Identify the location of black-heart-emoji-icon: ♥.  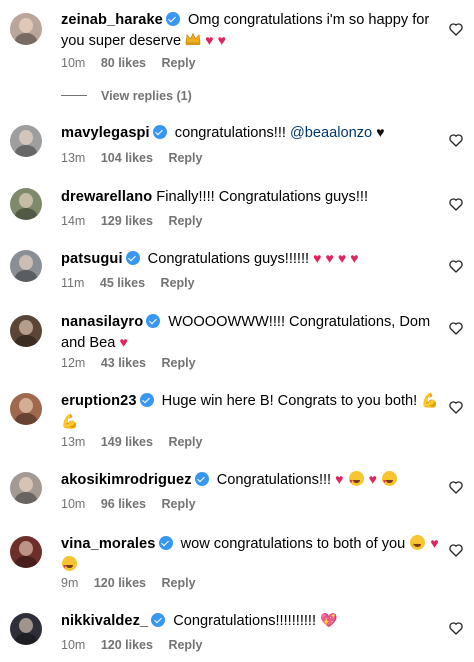
(380, 132).